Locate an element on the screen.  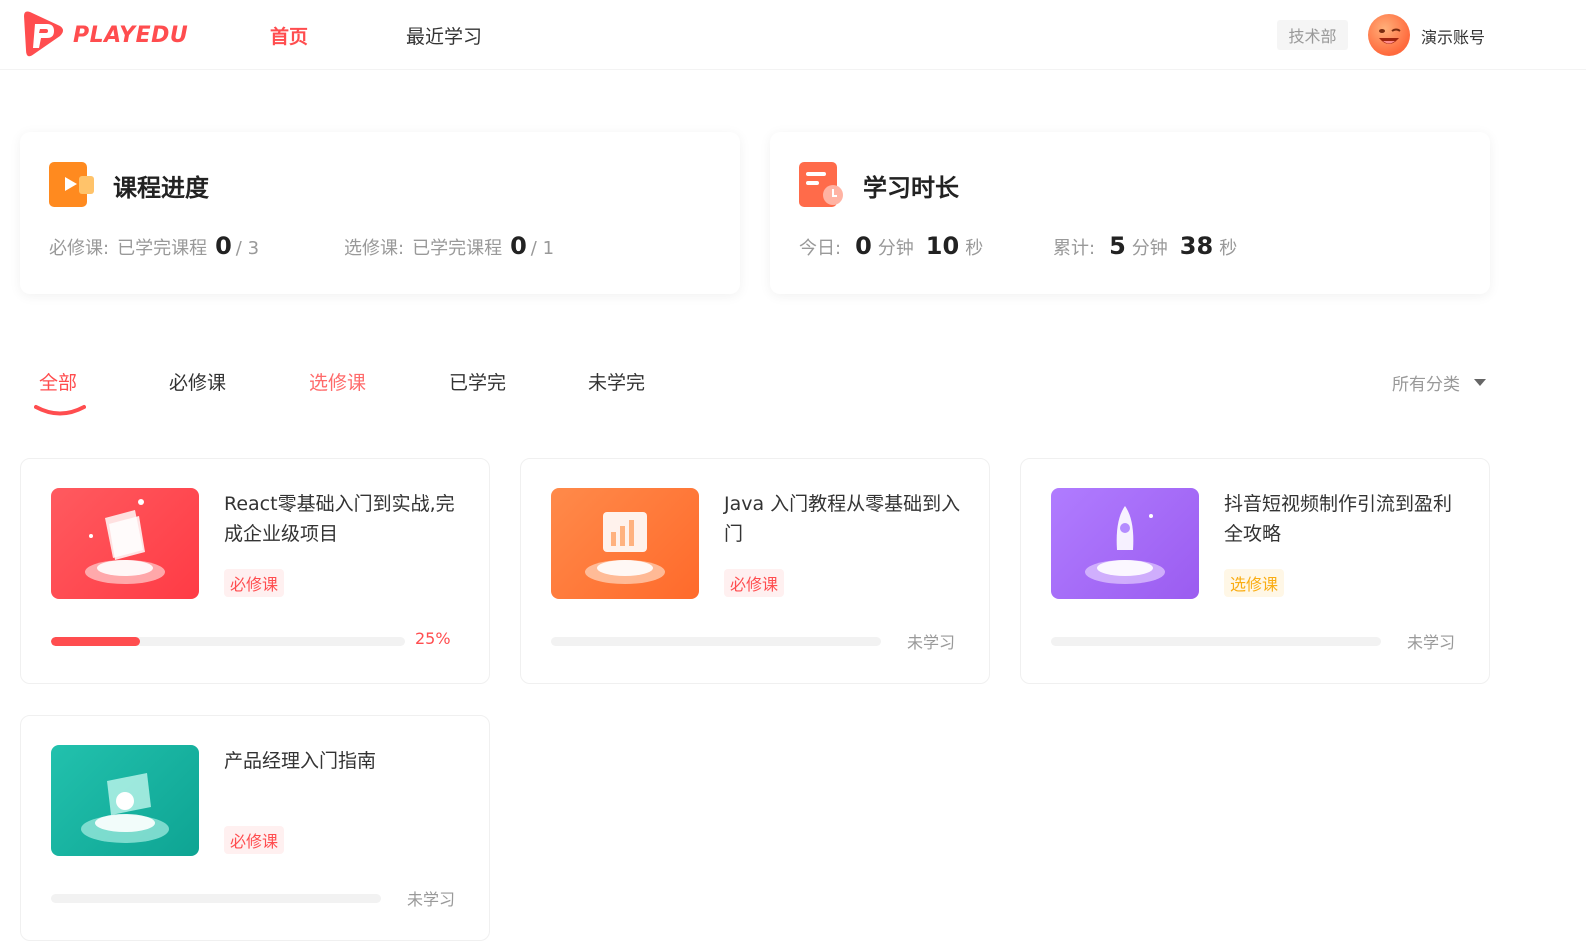
category-filter-dropdown: 所有分类 is located at coordinates (1439, 382).